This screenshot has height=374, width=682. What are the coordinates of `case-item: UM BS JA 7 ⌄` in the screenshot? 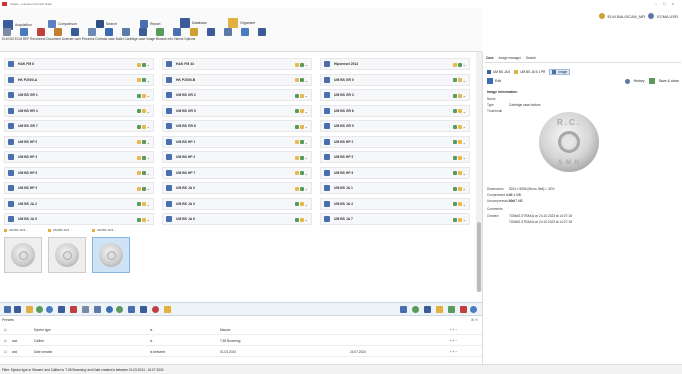 It's located at (395, 219).